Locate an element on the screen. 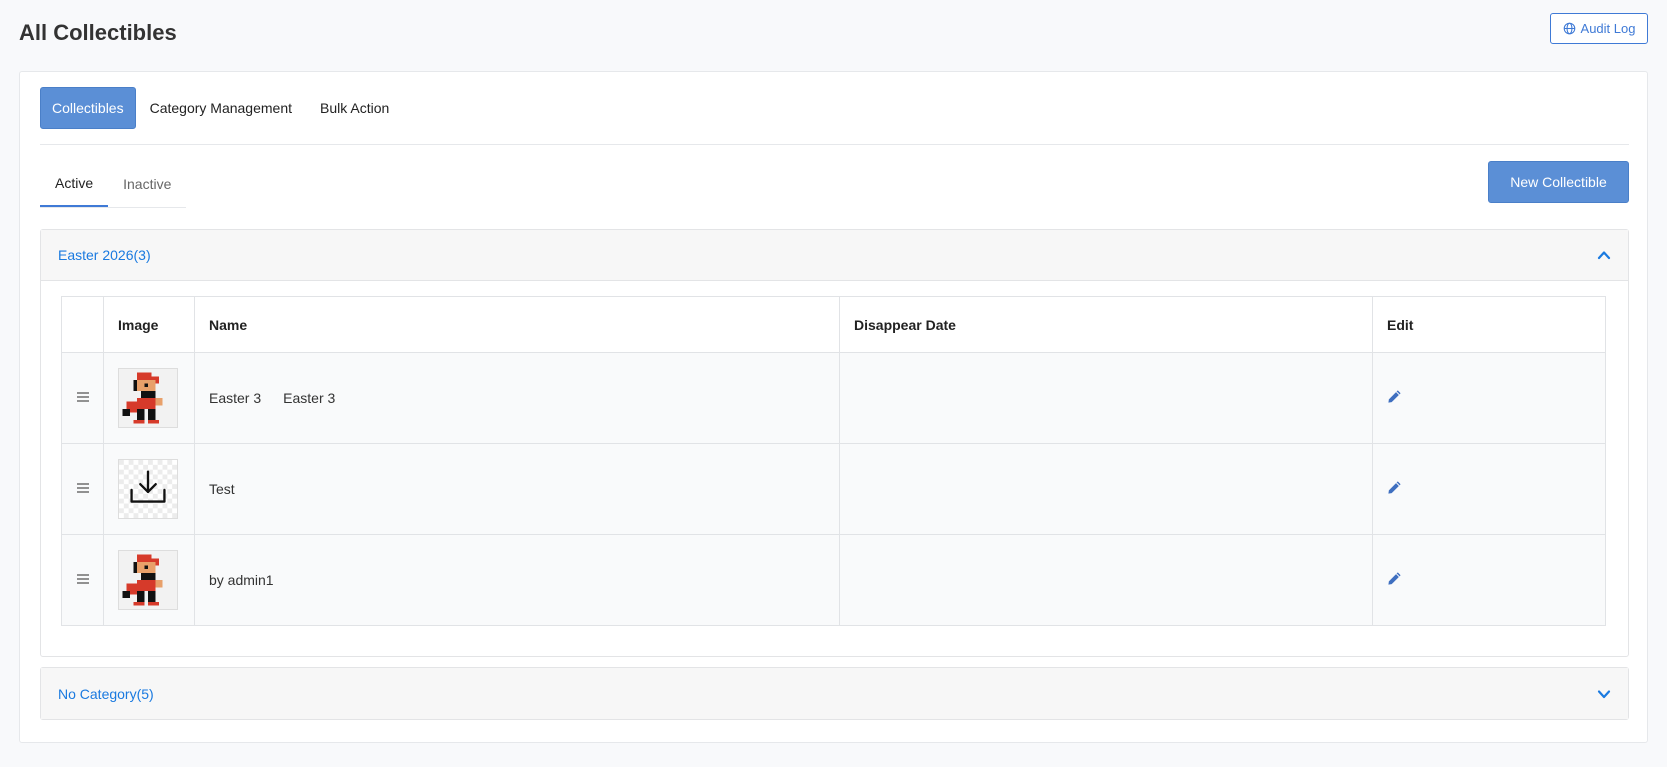  collectible-name: Easter 3 is located at coordinates (235, 398).